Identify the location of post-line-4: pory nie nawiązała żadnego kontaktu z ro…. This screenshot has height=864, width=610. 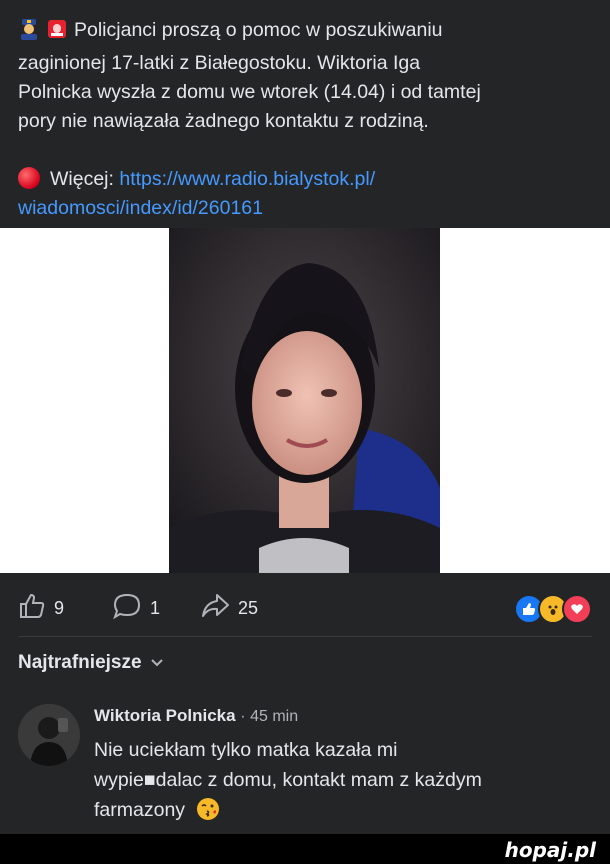
(223, 121).